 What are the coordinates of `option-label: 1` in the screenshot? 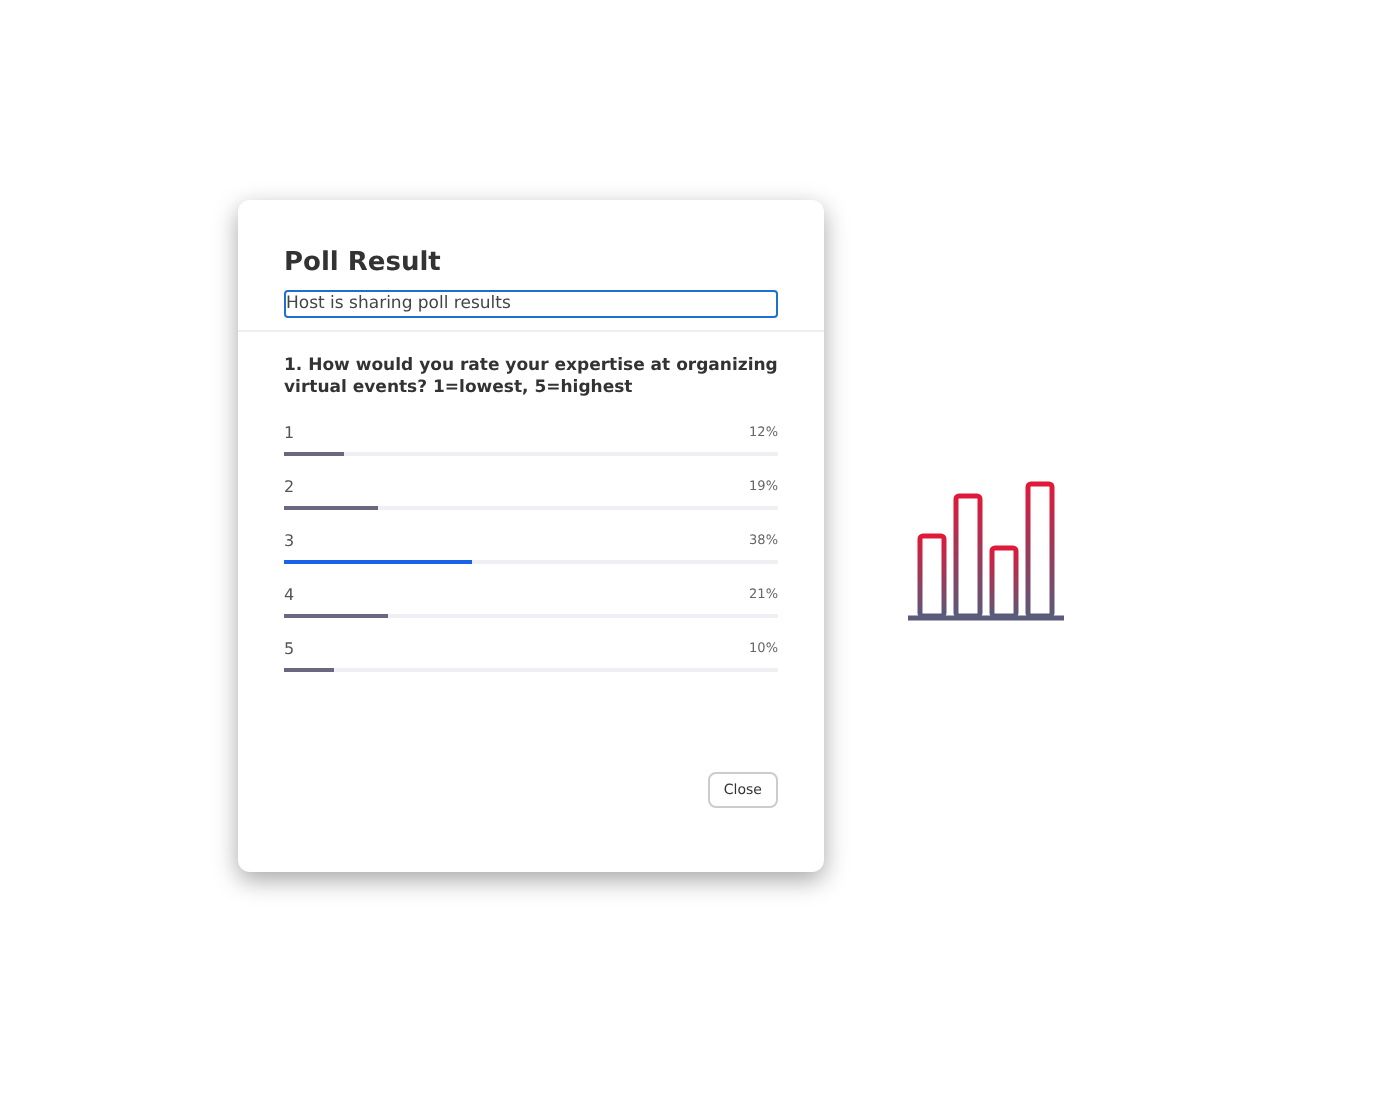 It's located at (289, 432).